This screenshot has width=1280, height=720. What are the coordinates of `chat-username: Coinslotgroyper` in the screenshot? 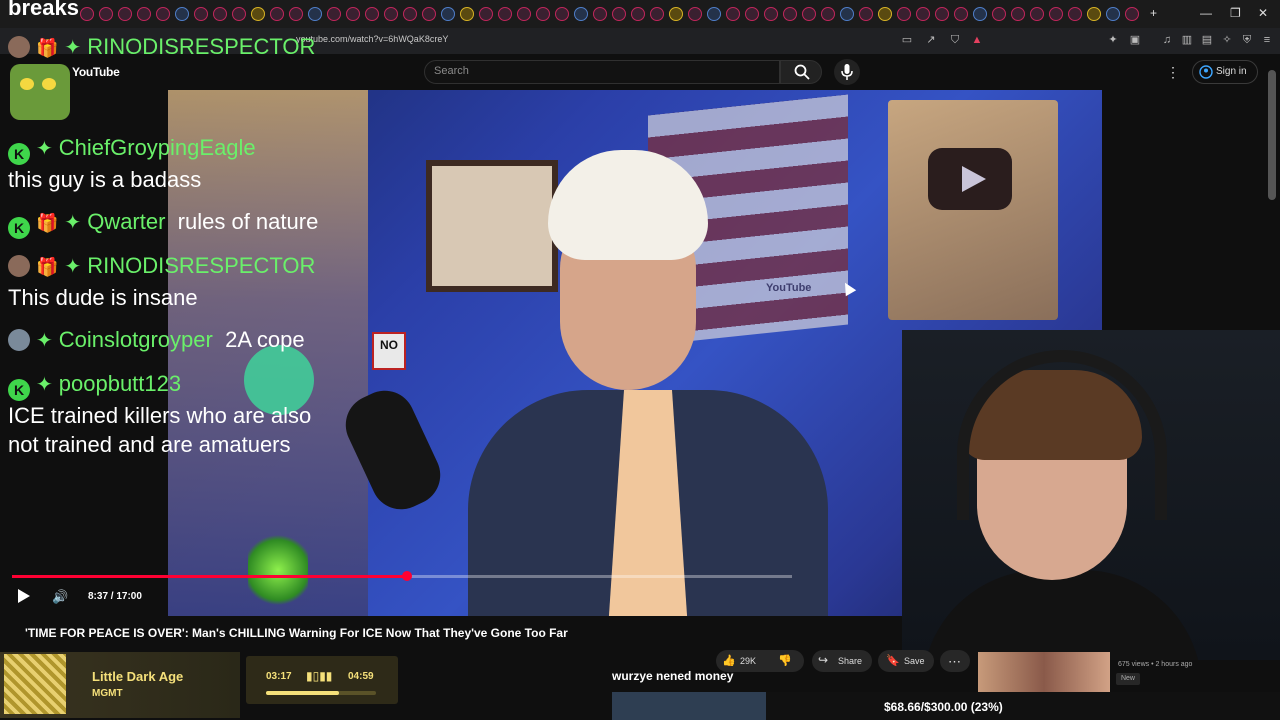 It's located at (136, 339).